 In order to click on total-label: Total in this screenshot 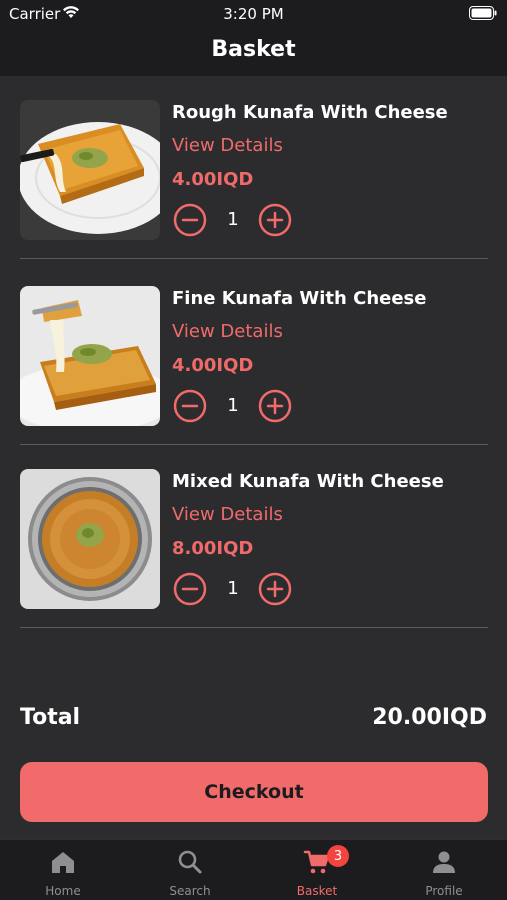, I will do `click(50, 717)`.